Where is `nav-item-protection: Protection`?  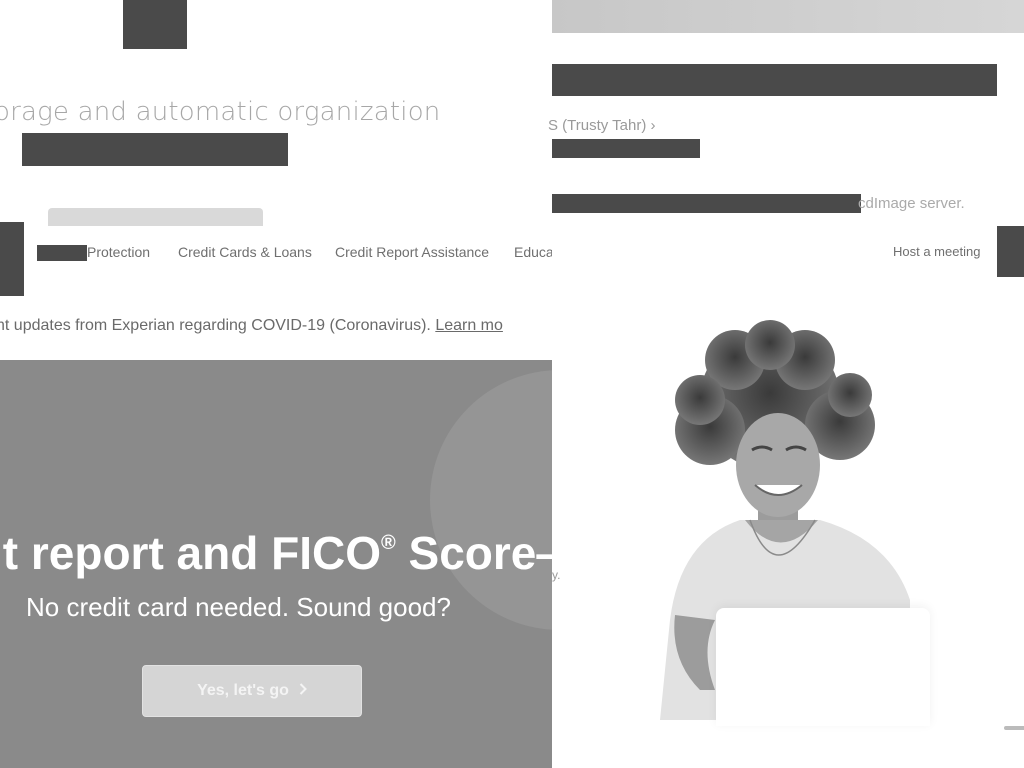 nav-item-protection: Protection is located at coordinates (118, 252).